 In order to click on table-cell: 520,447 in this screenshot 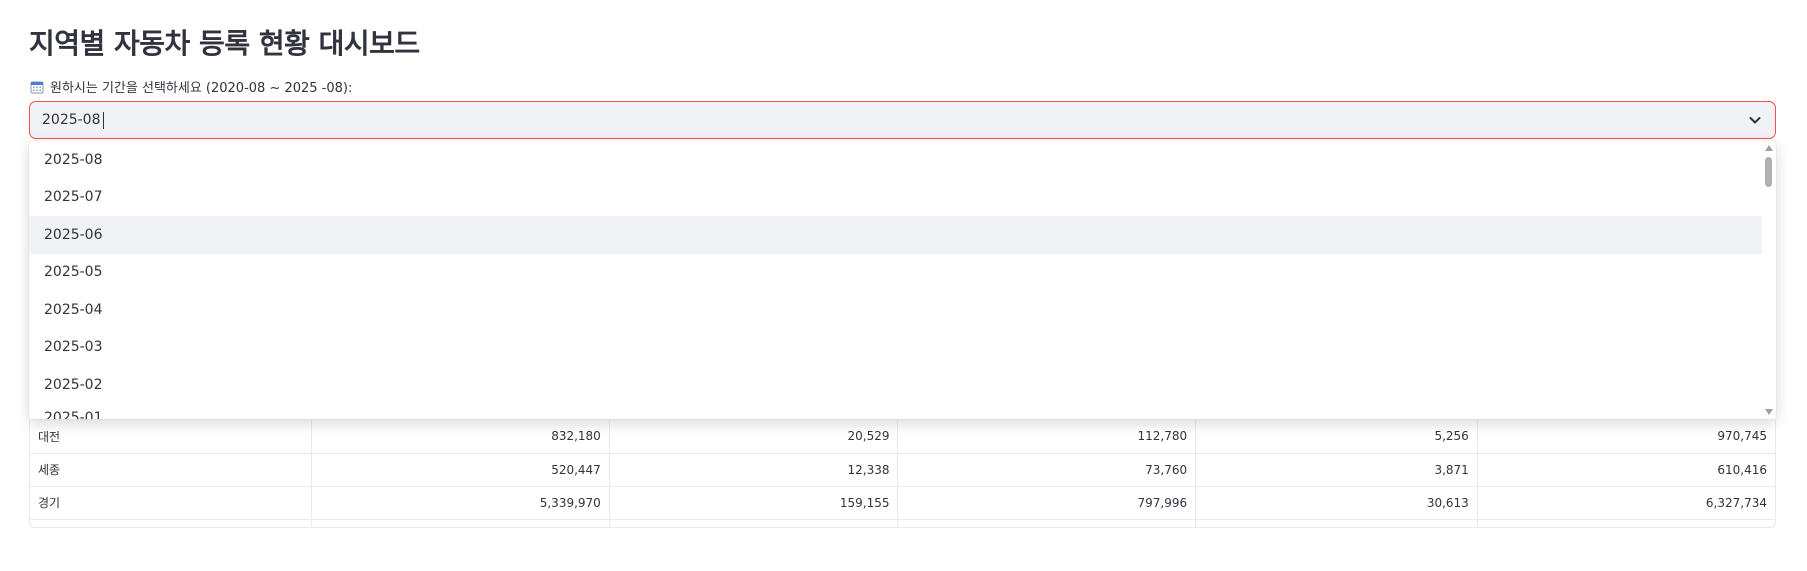, I will do `click(460, 470)`.